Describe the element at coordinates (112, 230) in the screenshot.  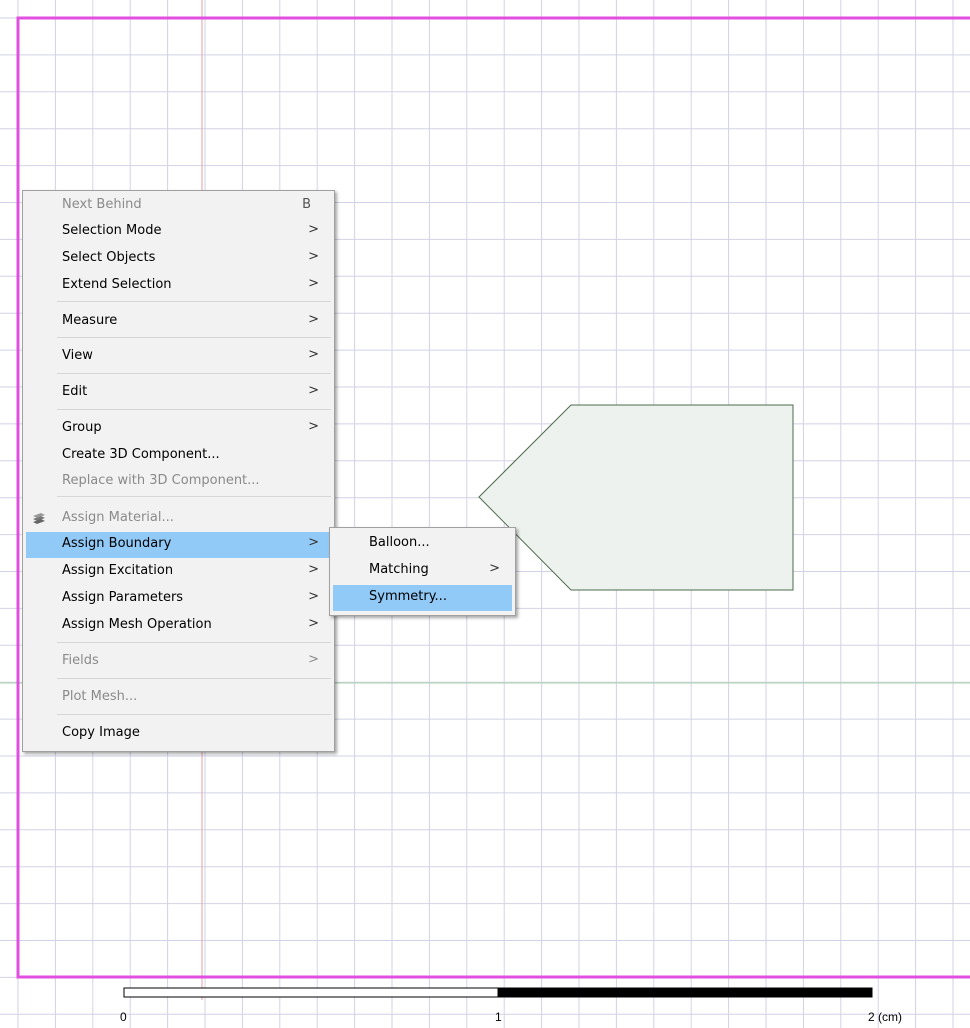
I see `menu-item-label: Selection Mode` at that location.